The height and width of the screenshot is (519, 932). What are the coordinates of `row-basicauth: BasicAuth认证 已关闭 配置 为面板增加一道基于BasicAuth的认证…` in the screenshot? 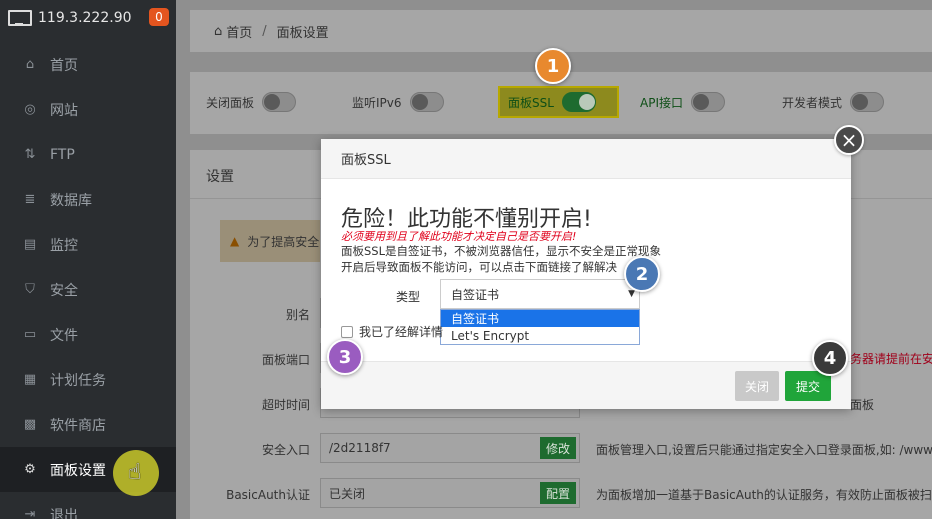 It's located at (561, 493).